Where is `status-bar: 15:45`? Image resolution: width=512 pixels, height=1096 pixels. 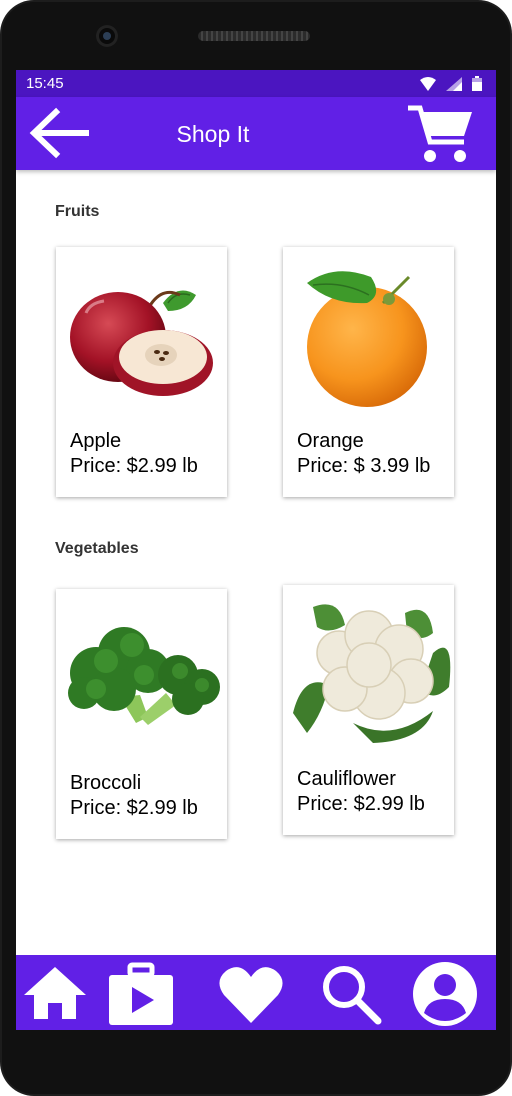 status-bar: 15:45 is located at coordinates (256, 83).